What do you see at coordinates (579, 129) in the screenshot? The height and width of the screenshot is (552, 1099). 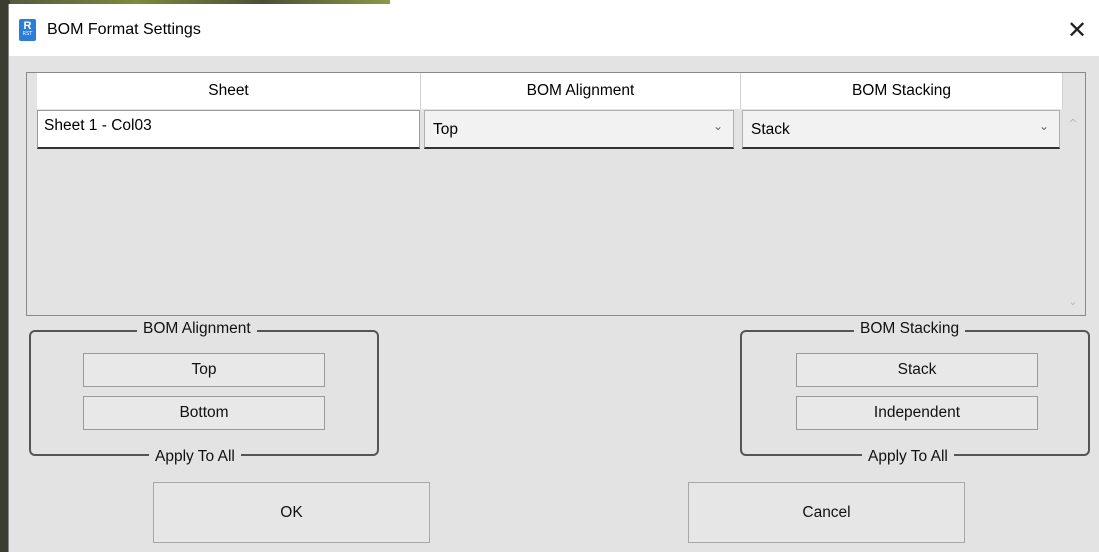 I see `bom-alignment-dropdown: Top ⌄` at bounding box center [579, 129].